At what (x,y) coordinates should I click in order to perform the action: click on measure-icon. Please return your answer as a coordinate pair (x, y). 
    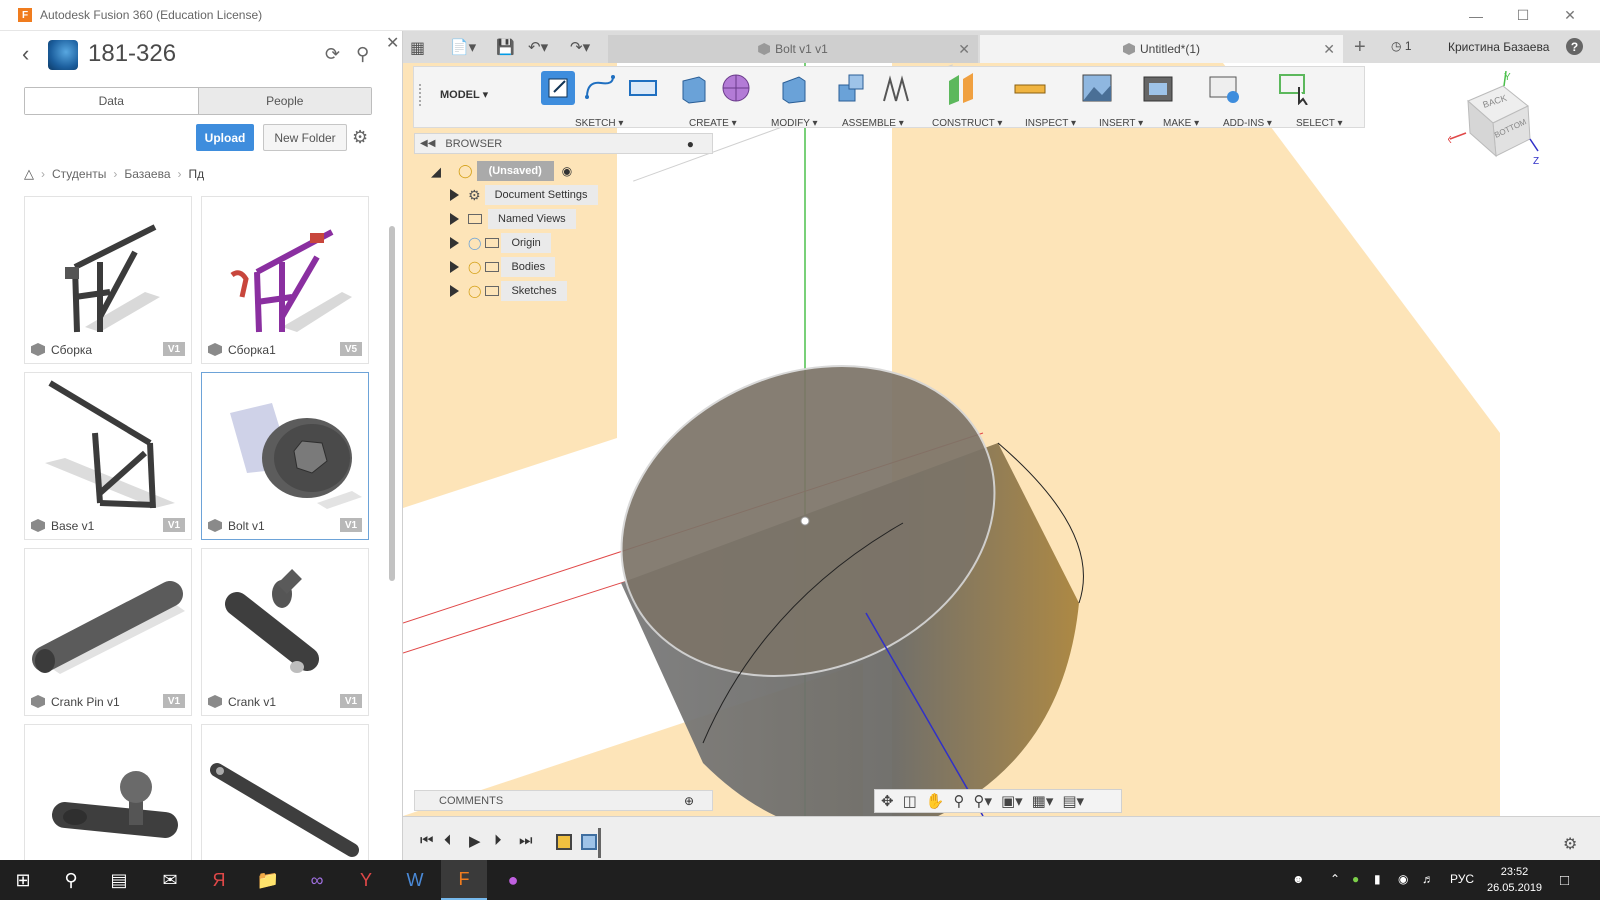
    Looking at the image, I should click on (1030, 88).